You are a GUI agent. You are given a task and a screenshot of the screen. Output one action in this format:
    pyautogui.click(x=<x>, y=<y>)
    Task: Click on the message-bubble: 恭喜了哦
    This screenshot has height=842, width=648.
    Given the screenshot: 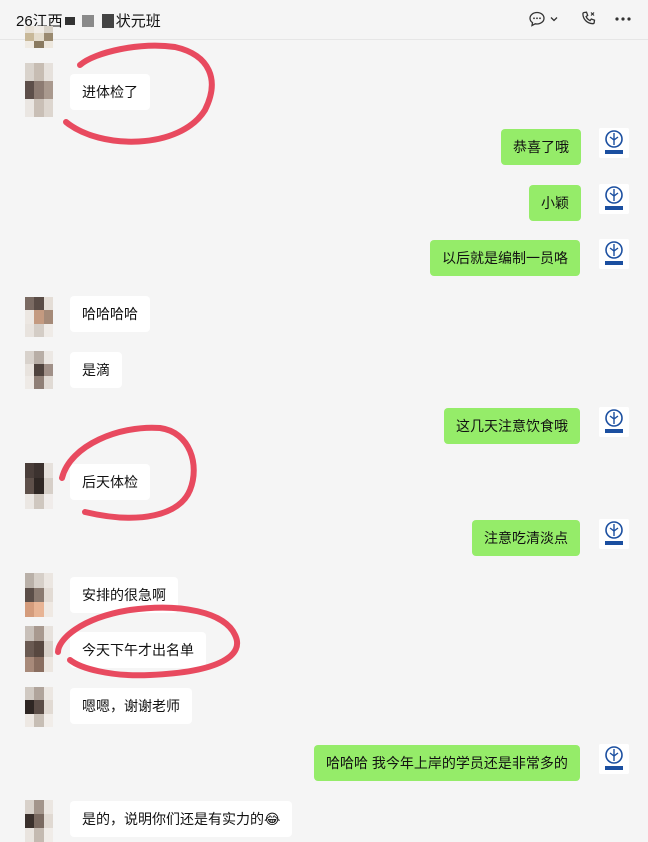 What is the action you would take?
    pyautogui.click(x=541, y=147)
    